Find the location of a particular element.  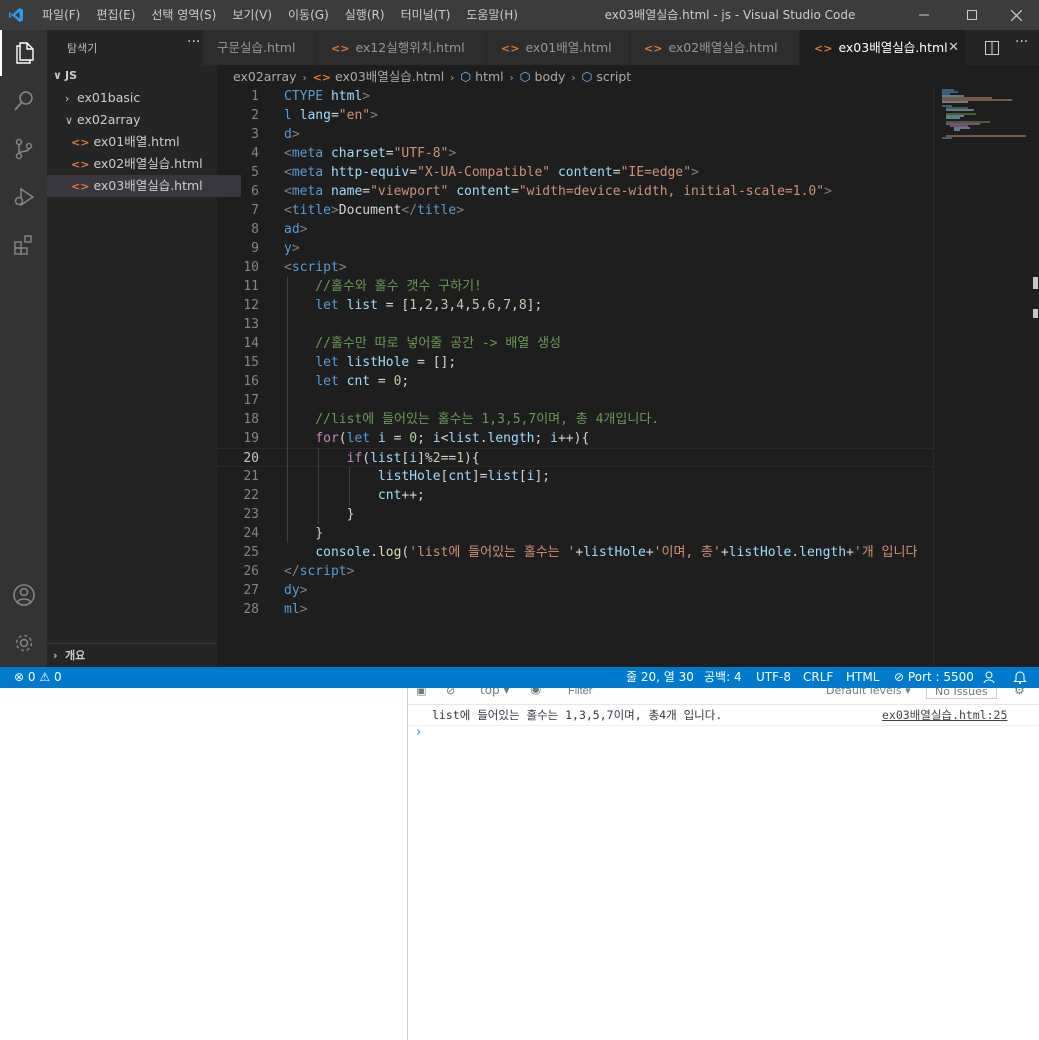

code-line: 2 l lang="en"> is located at coordinates (575, 115).